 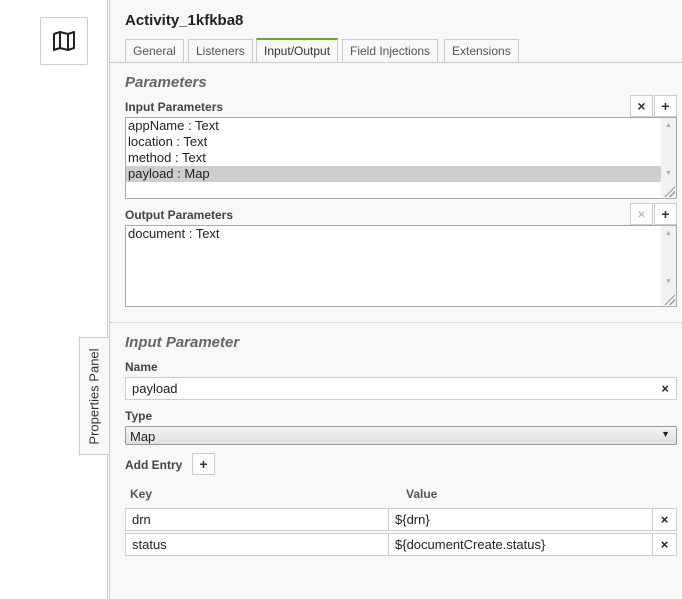 I want to click on remove-input-parameter-button: ×, so click(x=641, y=106).